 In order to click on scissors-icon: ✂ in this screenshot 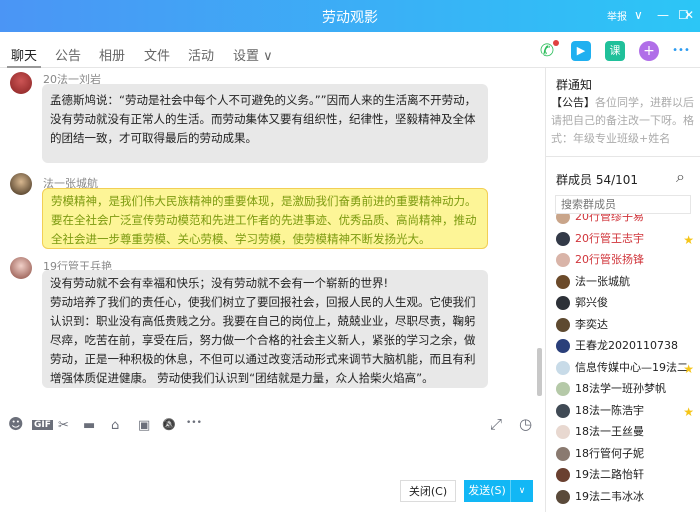, I will do `click(63, 425)`.